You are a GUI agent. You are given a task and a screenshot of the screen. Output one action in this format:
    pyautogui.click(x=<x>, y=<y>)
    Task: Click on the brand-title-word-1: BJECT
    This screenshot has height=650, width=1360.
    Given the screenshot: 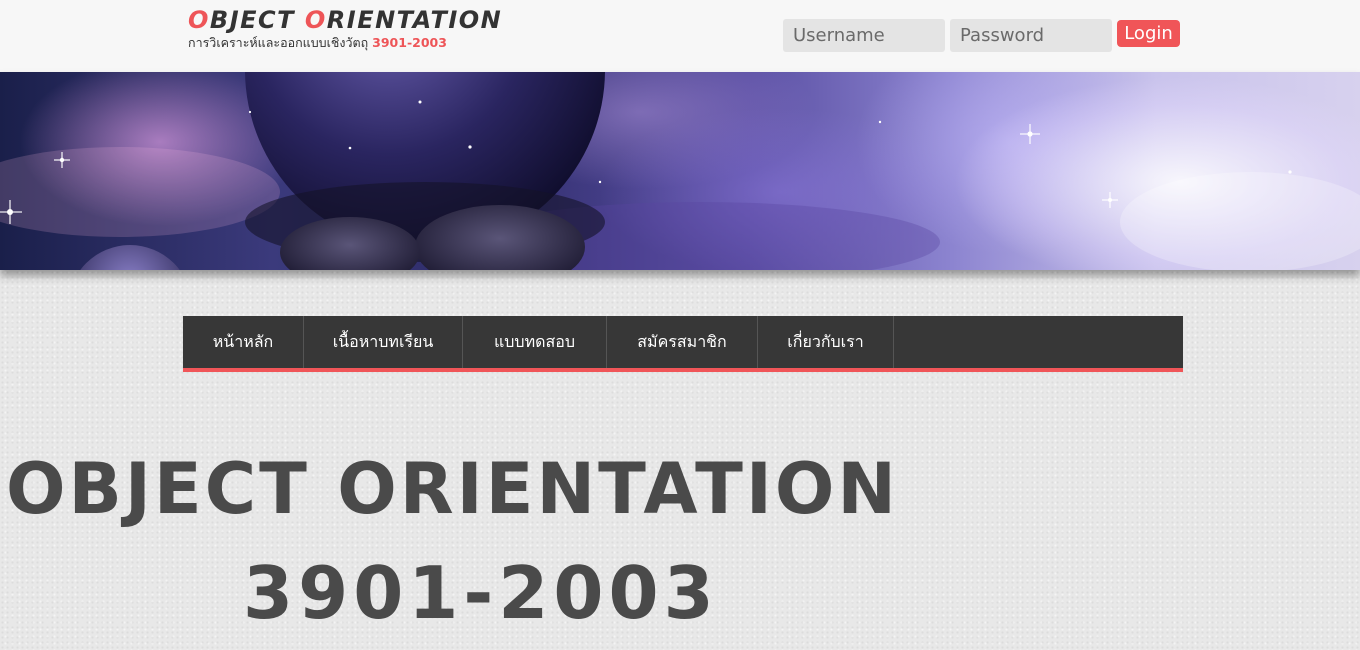 What is the action you would take?
    pyautogui.click(x=257, y=20)
    